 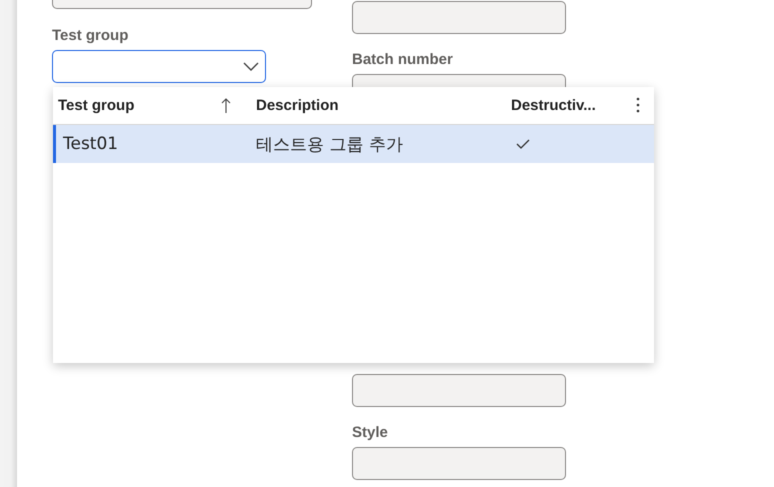 I want to click on grid-row: Test01 테스트용 그룹 추가, so click(x=353, y=144).